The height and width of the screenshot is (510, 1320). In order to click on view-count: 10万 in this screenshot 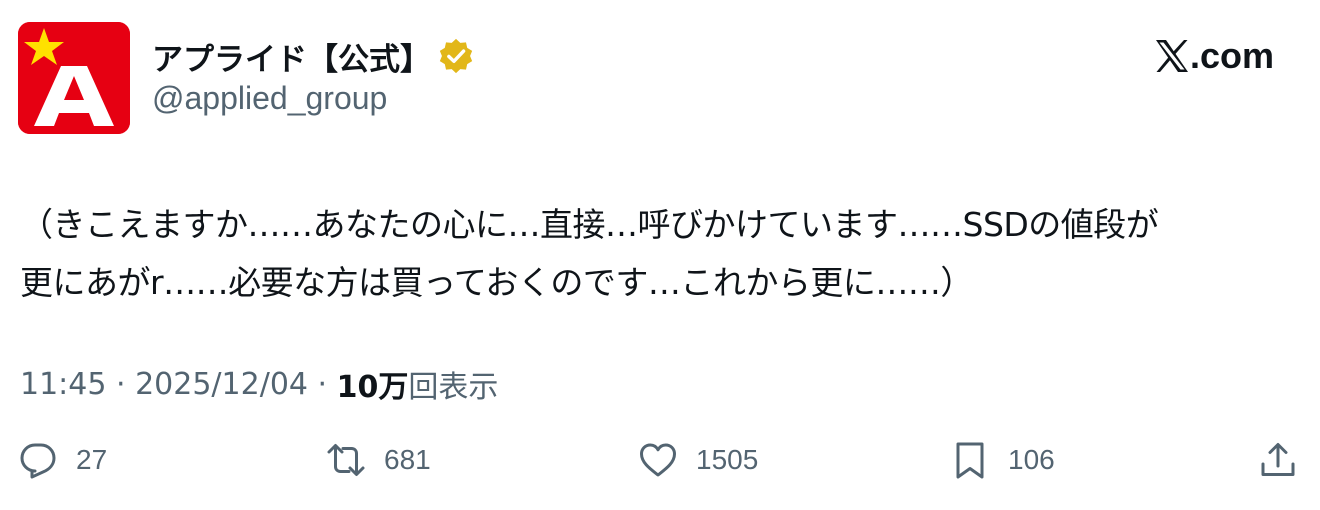, I will do `click(372, 387)`.